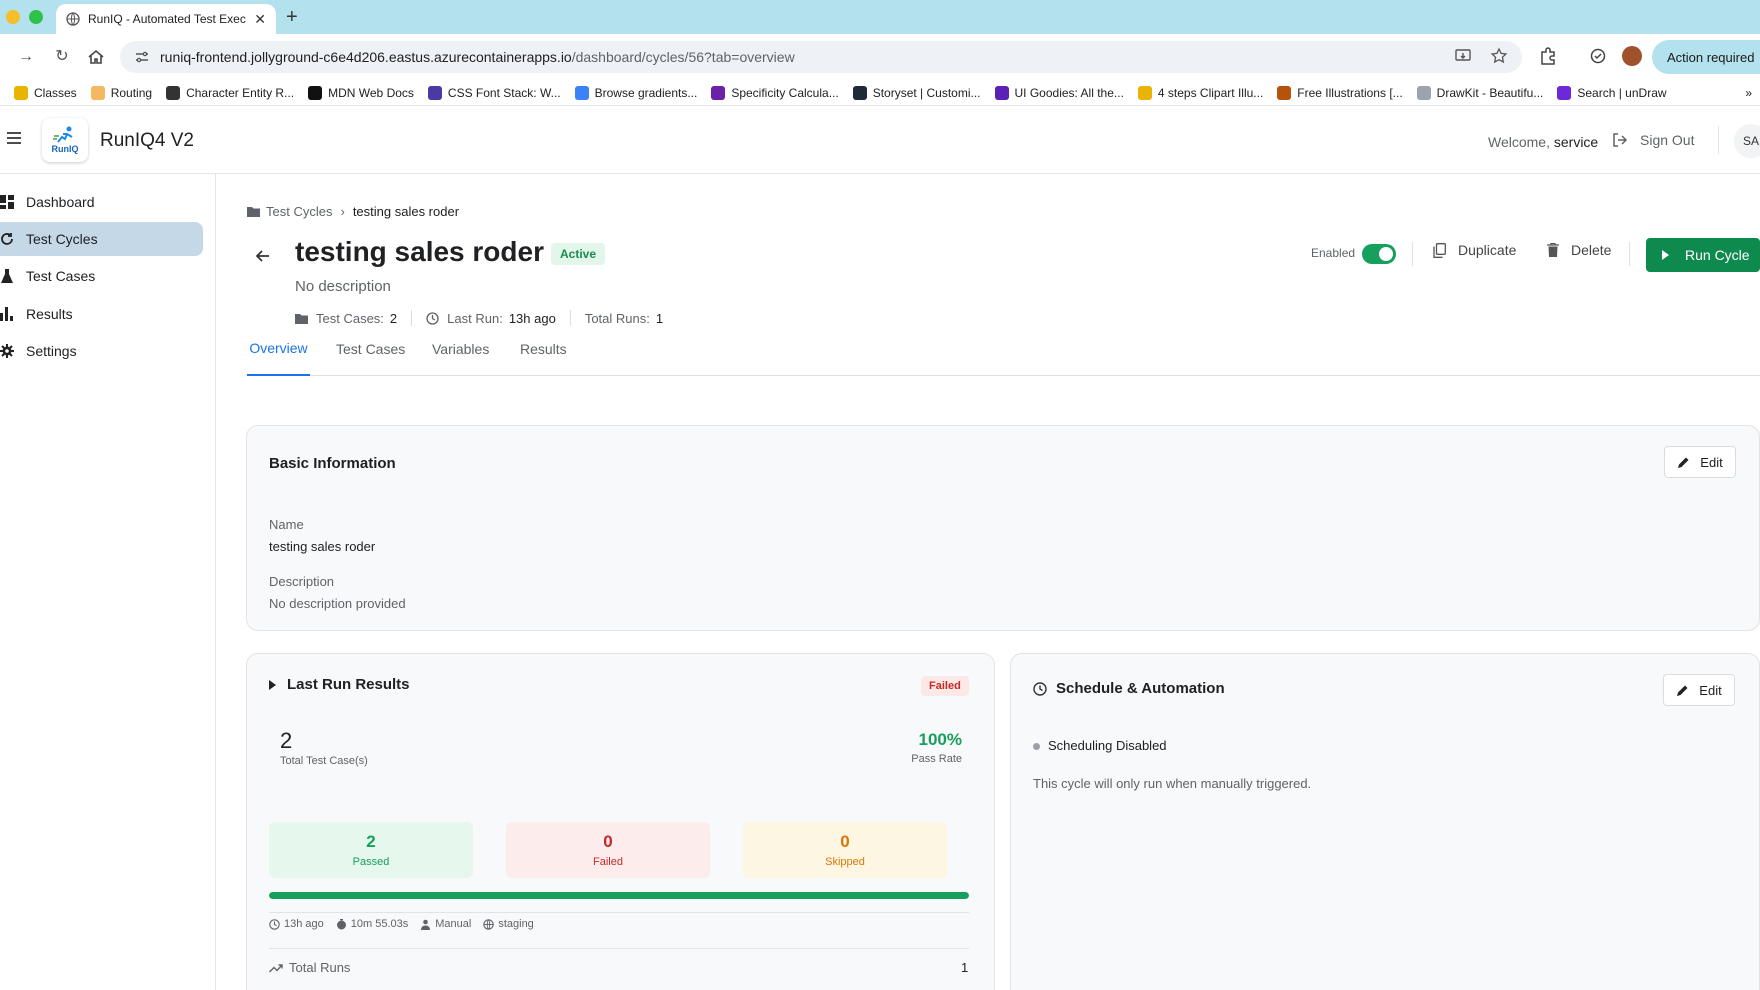 The height and width of the screenshot is (990, 1760). I want to click on person-icon, so click(426, 924).